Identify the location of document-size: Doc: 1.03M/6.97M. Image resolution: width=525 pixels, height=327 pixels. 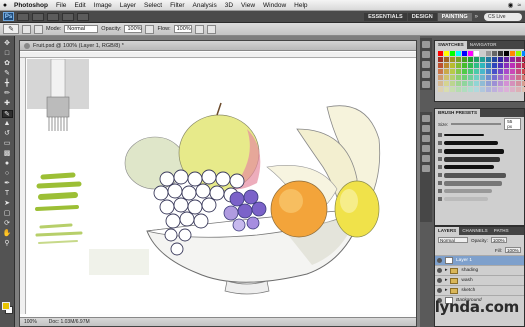
(69, 322).